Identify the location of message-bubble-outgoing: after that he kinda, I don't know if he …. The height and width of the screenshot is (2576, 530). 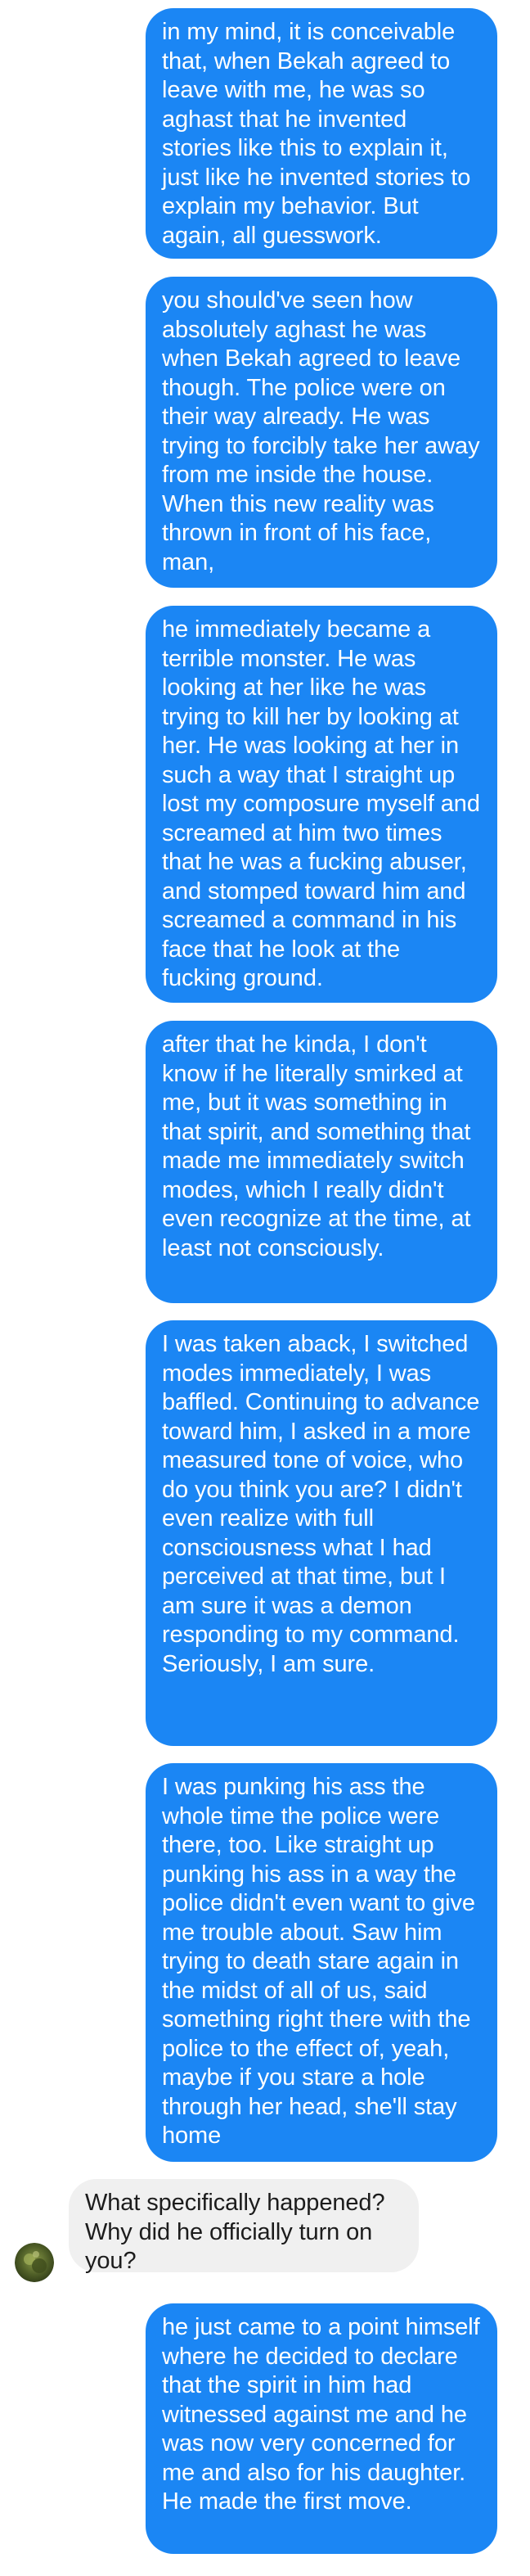
(321, 1162).